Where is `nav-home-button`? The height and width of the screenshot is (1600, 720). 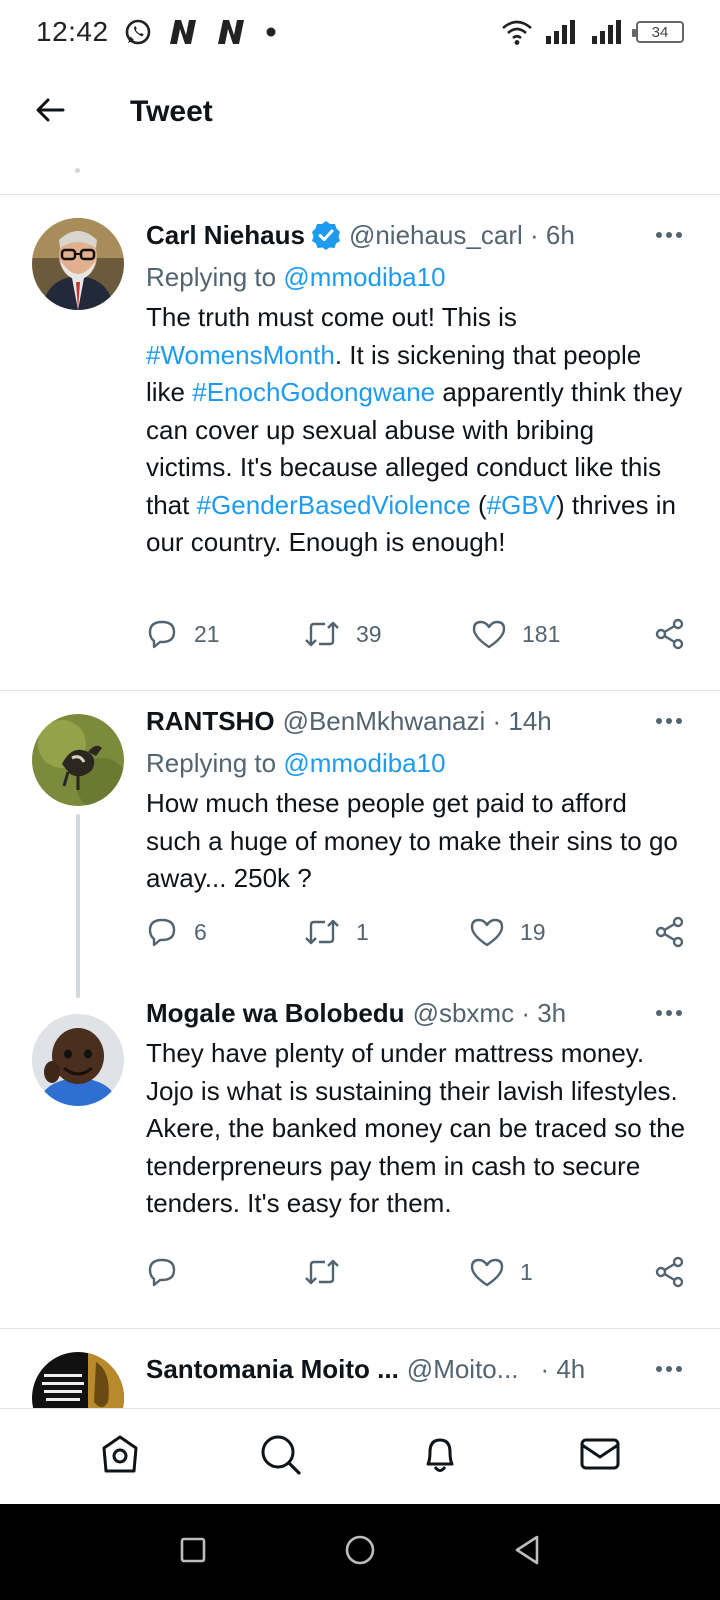
nav-home-button is located at coordinates (120, 1457).